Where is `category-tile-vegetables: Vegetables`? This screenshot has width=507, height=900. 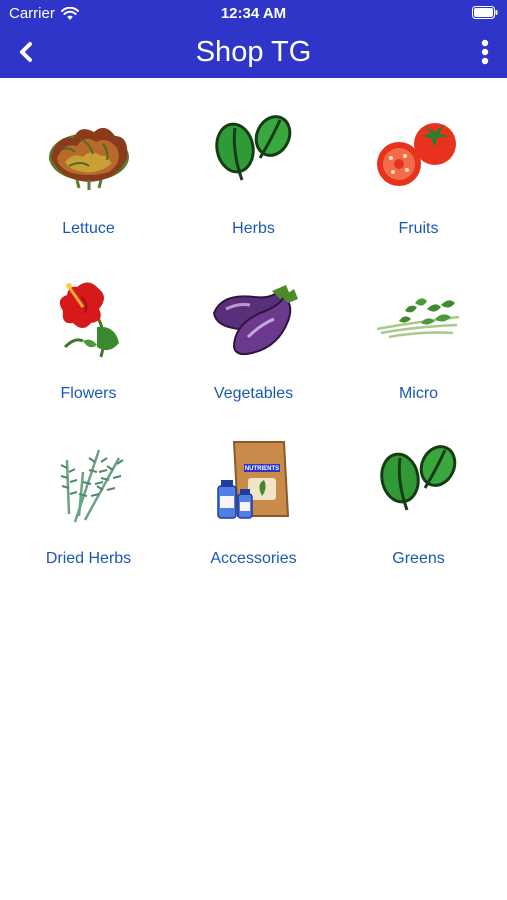 category-tile-vegetables: Vegetables is located at coordinates (253, 343).